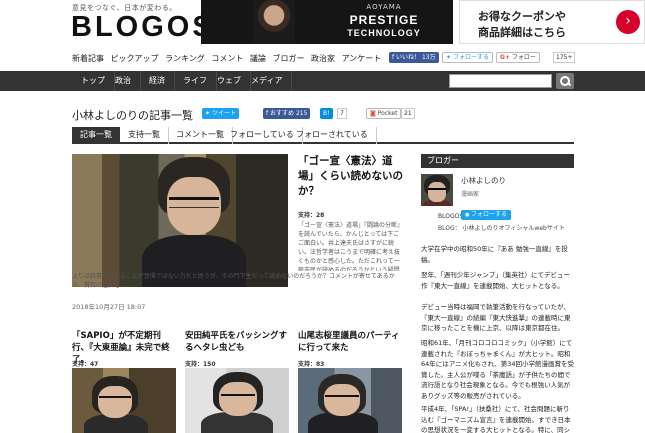 The image size is (645, 433). I want to click on subnav-politician: 政治家, so click(323, 58).